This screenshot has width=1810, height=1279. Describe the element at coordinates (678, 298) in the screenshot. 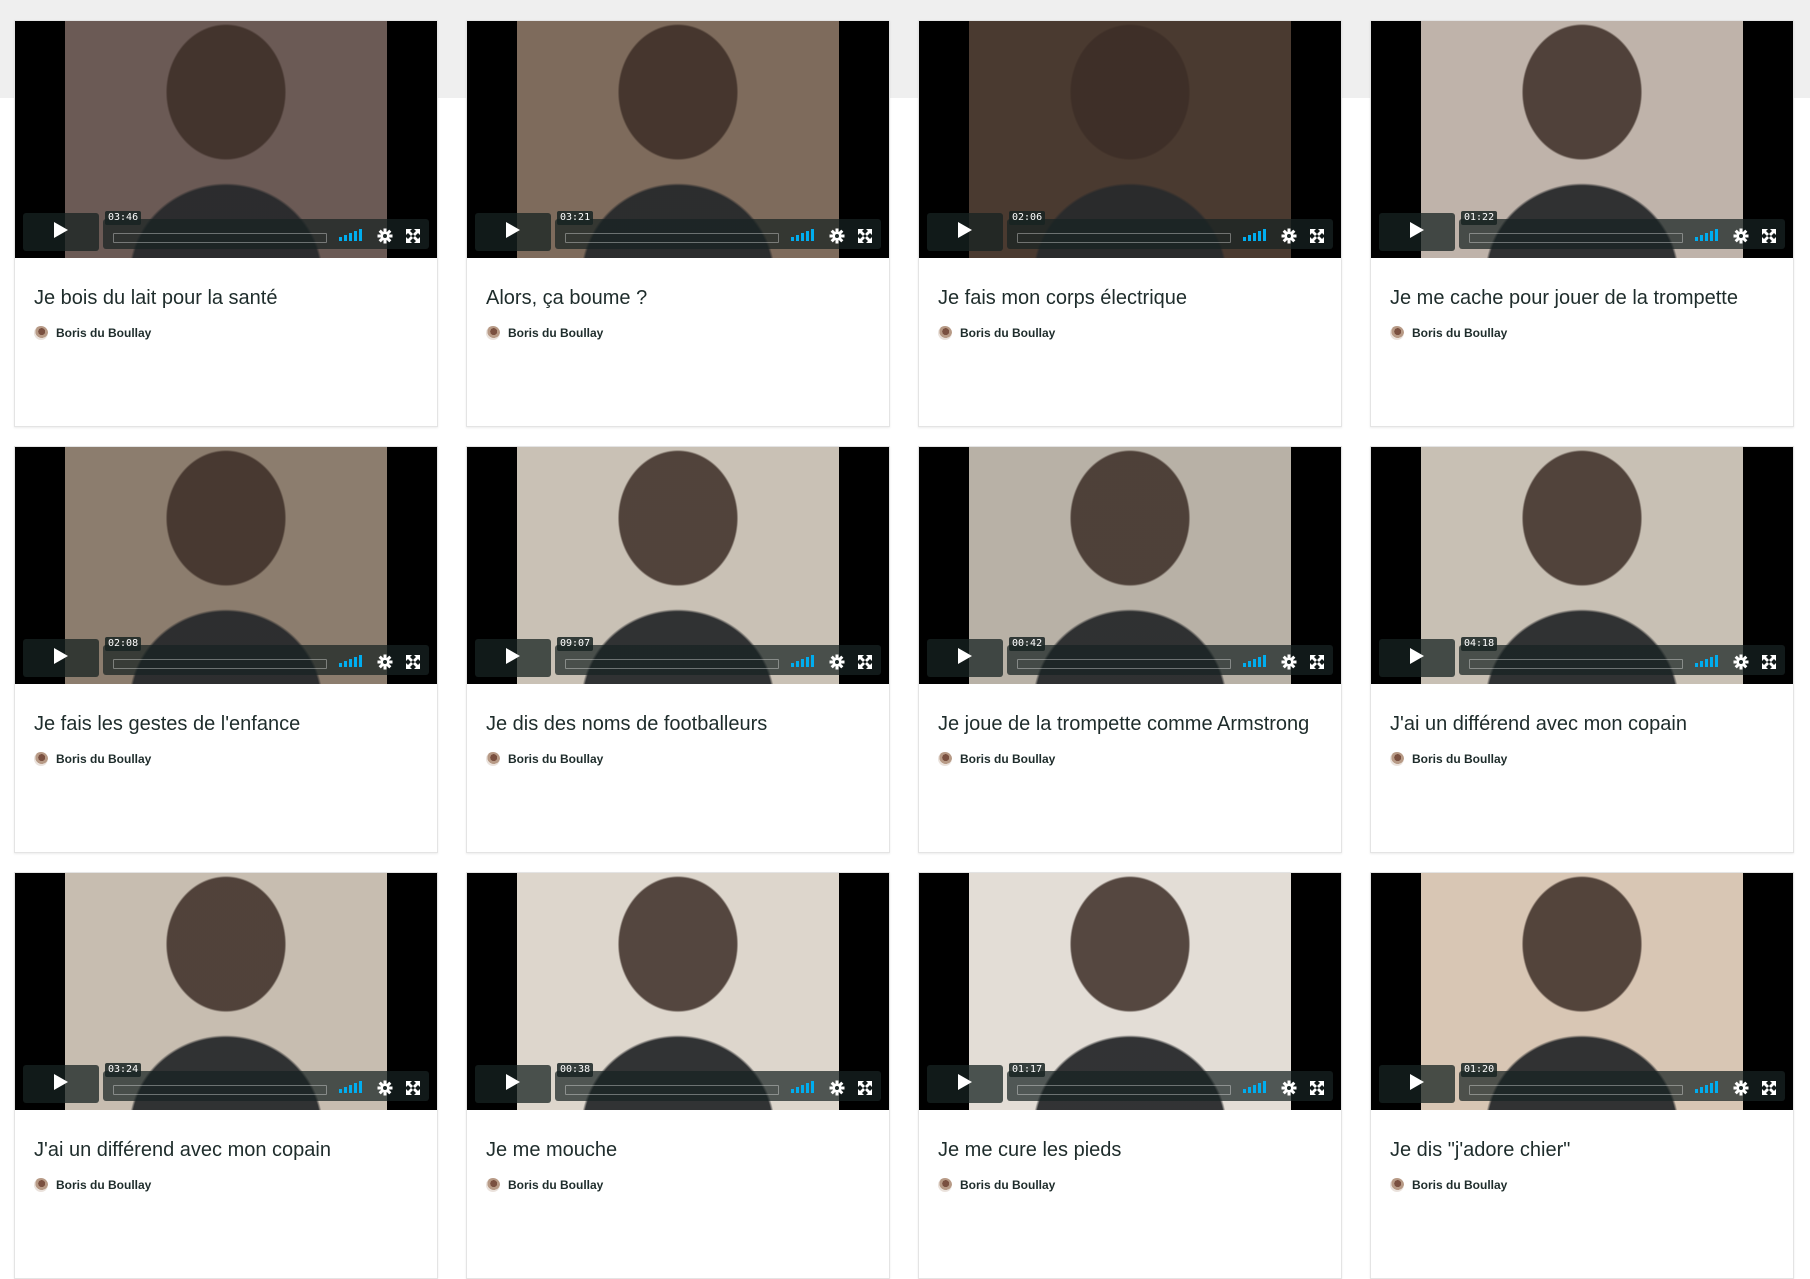

I see `video-title: Alors, ça boume ?` at that location.